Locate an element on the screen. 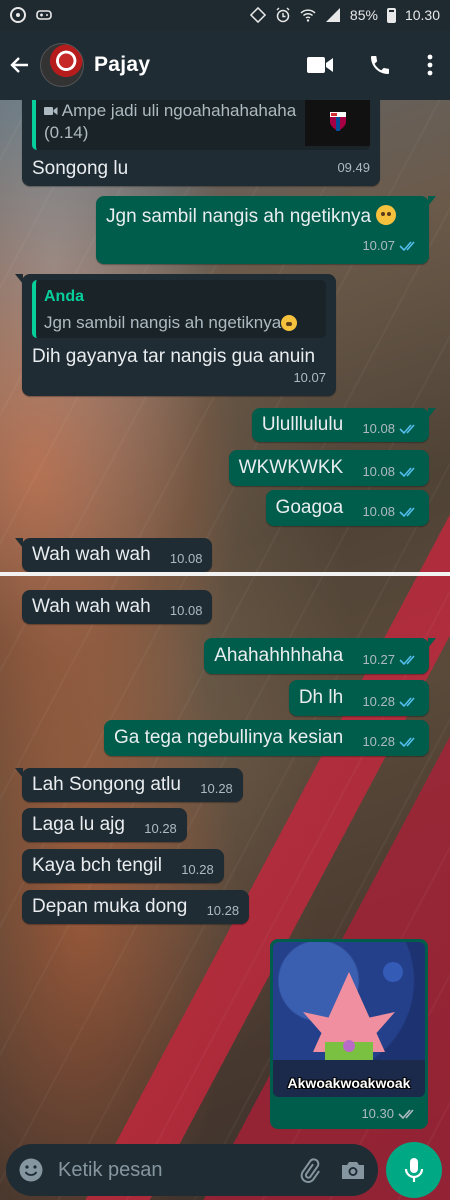 The height and width of the screenshot is (1200, 450). message-outgoing: Jgn sambil nangis ah ngetiknya 10.07 is located at coordinates (266, 230).